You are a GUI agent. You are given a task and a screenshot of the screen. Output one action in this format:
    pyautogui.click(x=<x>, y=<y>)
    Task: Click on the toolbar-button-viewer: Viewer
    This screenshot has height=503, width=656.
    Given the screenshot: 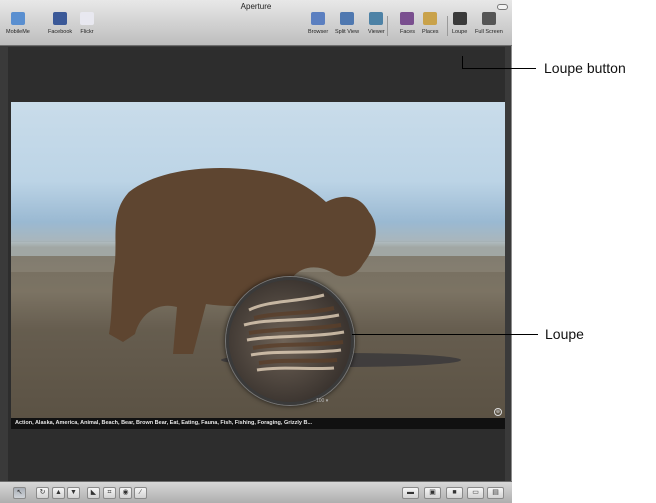 What is the action you would take?
    pyautogui.click(x=376, y=23)
    